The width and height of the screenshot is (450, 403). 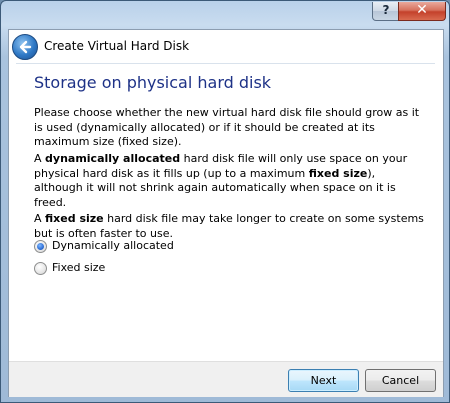 What do you see at coordinates (400, 380) in the screenshot?
I see `cancel-button: Cancel` at bounding box center [400, 380].